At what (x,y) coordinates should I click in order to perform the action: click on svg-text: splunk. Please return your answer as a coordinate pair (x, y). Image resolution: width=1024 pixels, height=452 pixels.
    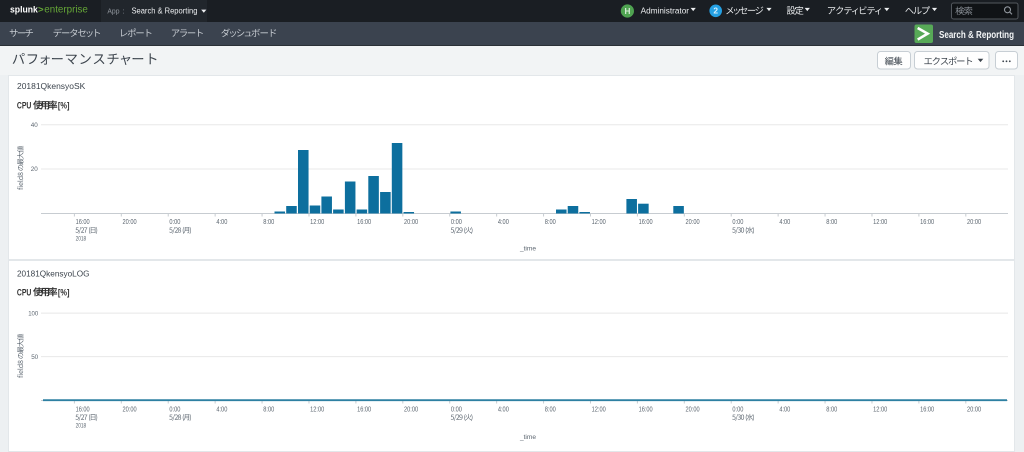
    Looking at the image, I should click on (24, 10).